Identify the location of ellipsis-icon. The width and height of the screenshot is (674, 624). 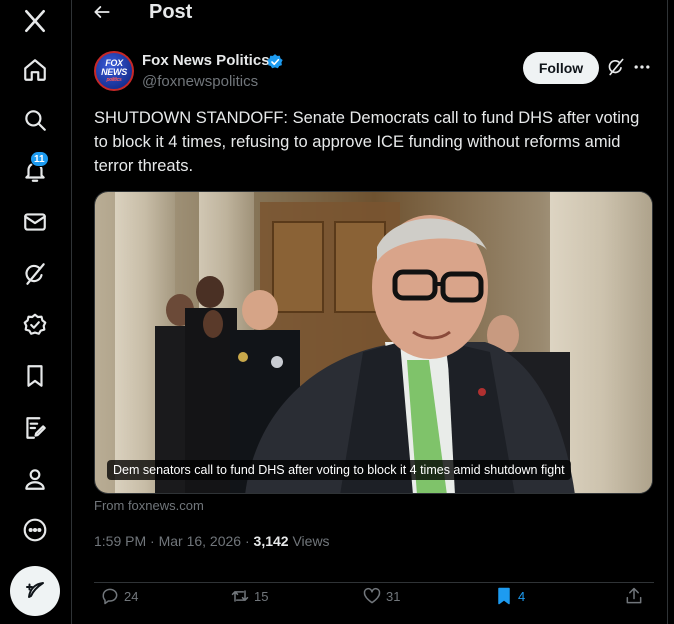
(642, 67).